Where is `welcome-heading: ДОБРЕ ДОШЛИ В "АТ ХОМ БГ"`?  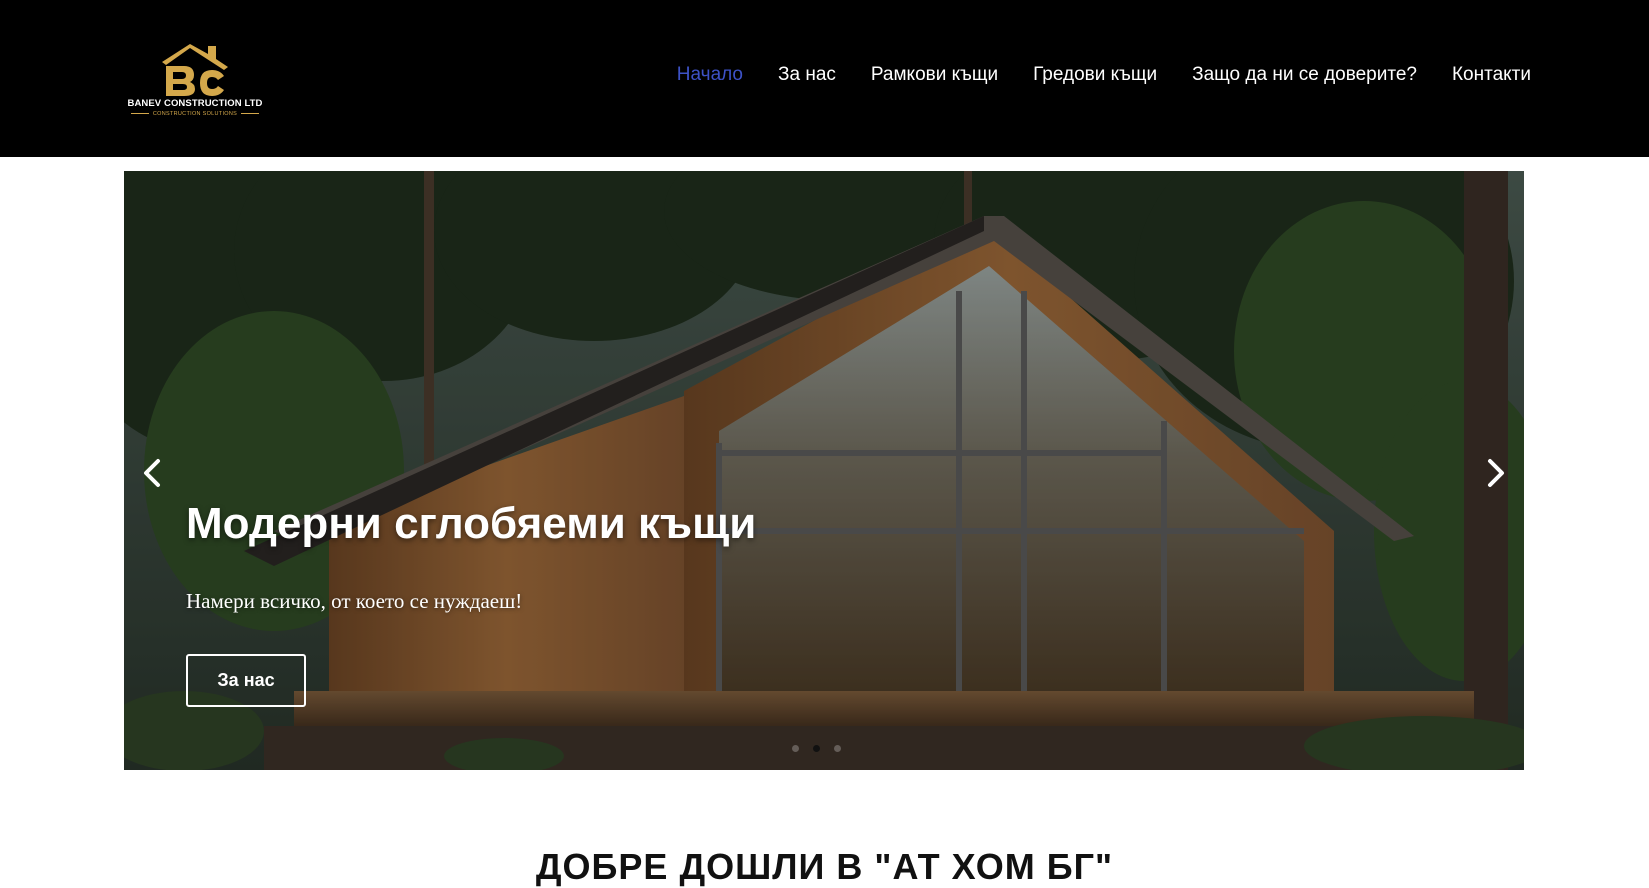
welcome-heading: ДОБРЕ ДОШЛИ В "АТ ХОМ БГ" is located at coordinates (824, 866).